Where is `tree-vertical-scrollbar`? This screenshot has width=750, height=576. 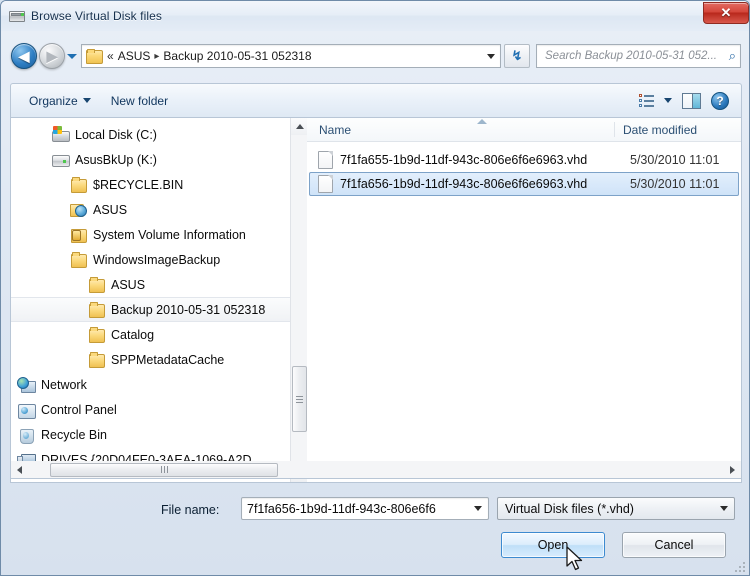
tree-vertical-scrollbar is located at coordinates (298, 300).